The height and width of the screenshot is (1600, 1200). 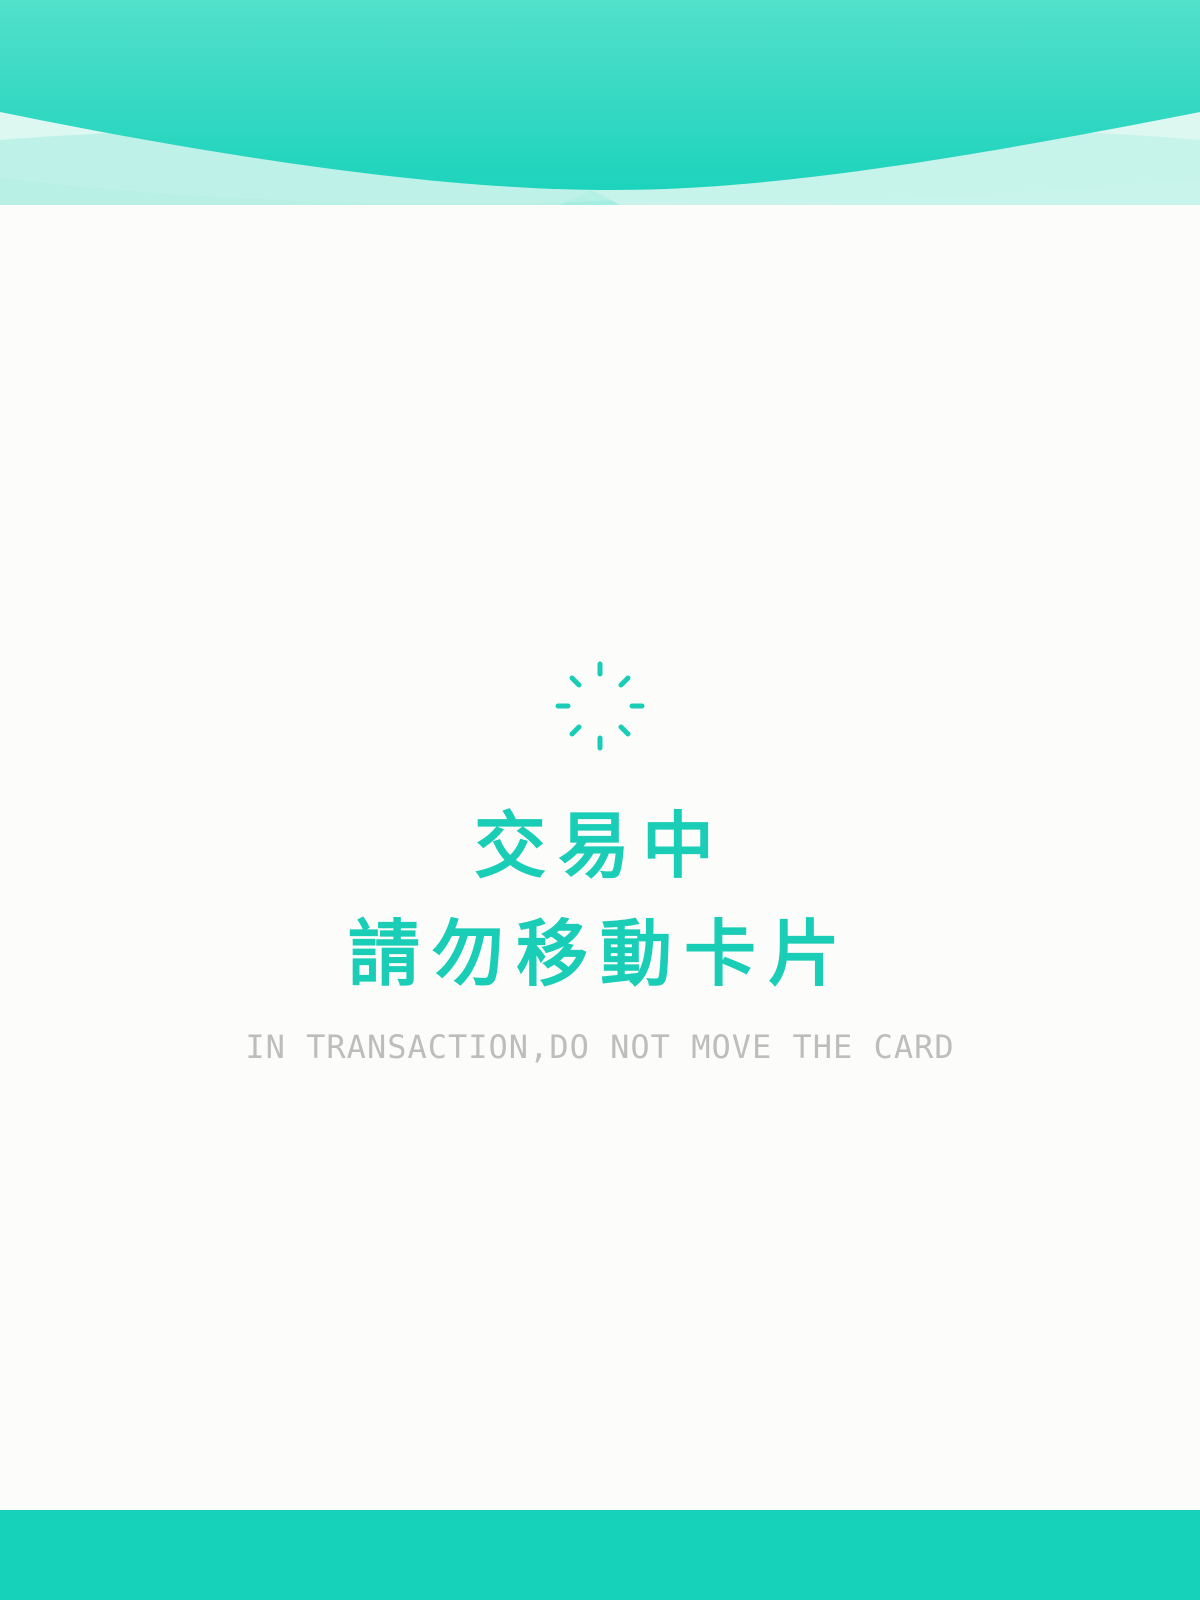 I want to click on loading-spinner-icon, so click(x=600, y=706).